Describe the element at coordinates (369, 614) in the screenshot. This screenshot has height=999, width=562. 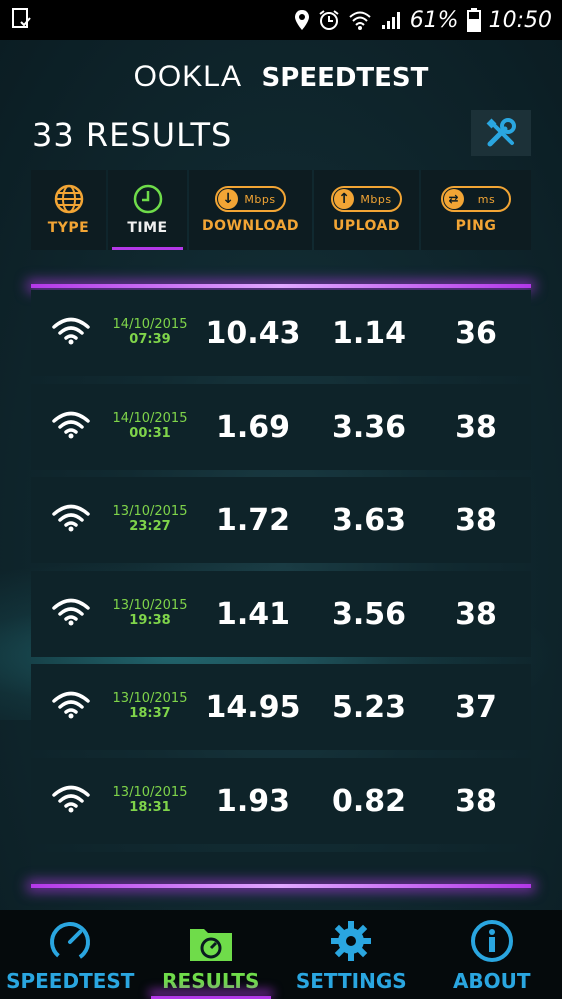
I see `result-upload: 3.56` at that location.